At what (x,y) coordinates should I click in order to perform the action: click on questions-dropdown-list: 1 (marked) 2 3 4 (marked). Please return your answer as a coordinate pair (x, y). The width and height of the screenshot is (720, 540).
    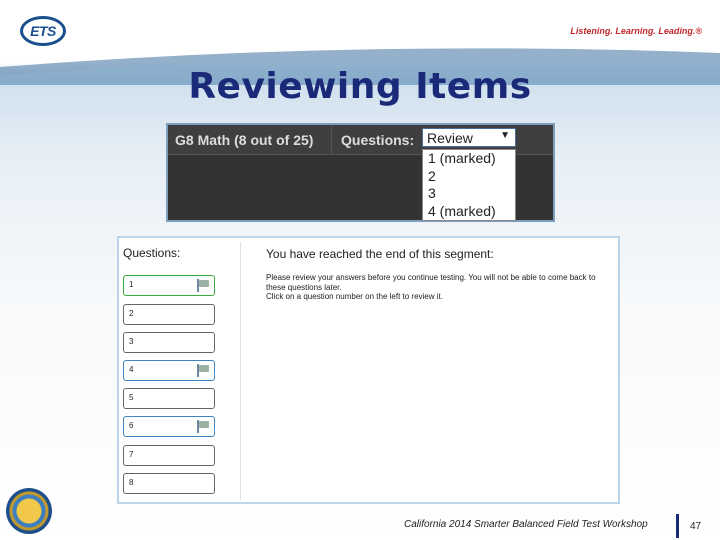
    Looking at the image, I should click on (469, 185).